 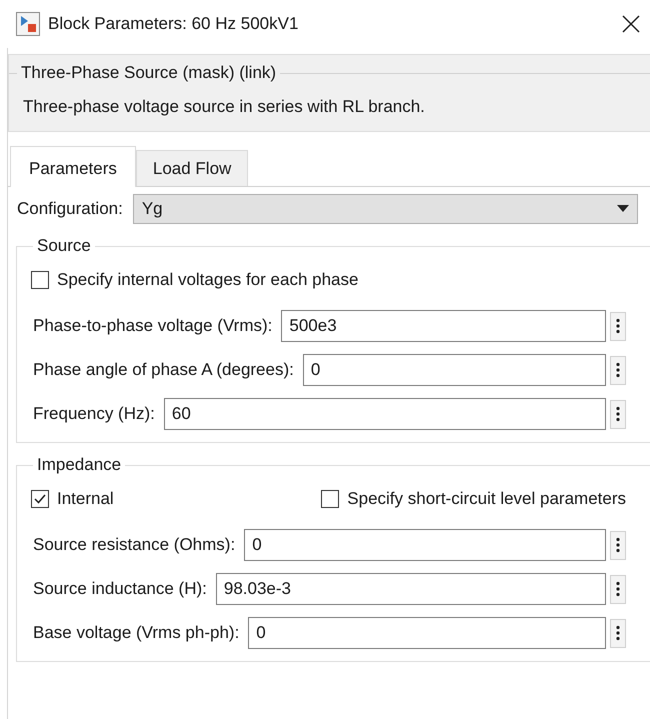 What do you see at coordinates (70, 209) in the screenshot?
I see `configuration-label: Configuration:` at bounding box center [70, 209].